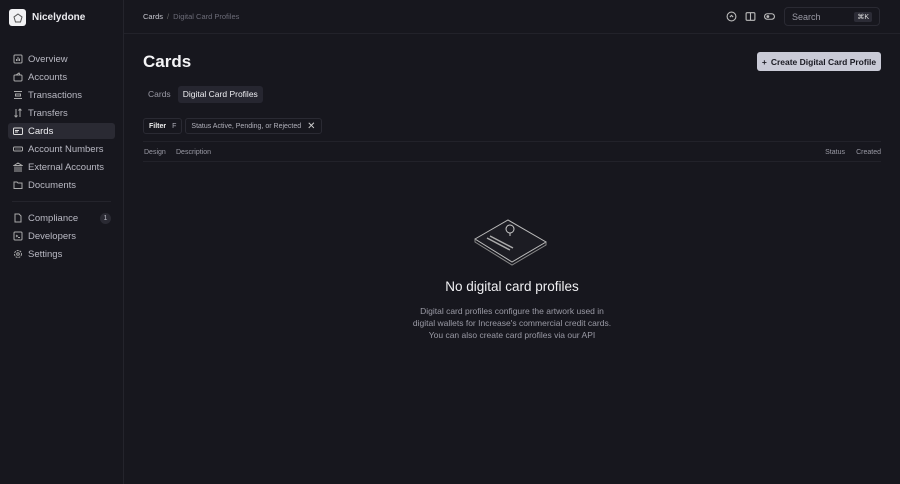 This screenshot has width=900, height=484. I want to click on org-switcher: Nicelydone, so click(47, 17).